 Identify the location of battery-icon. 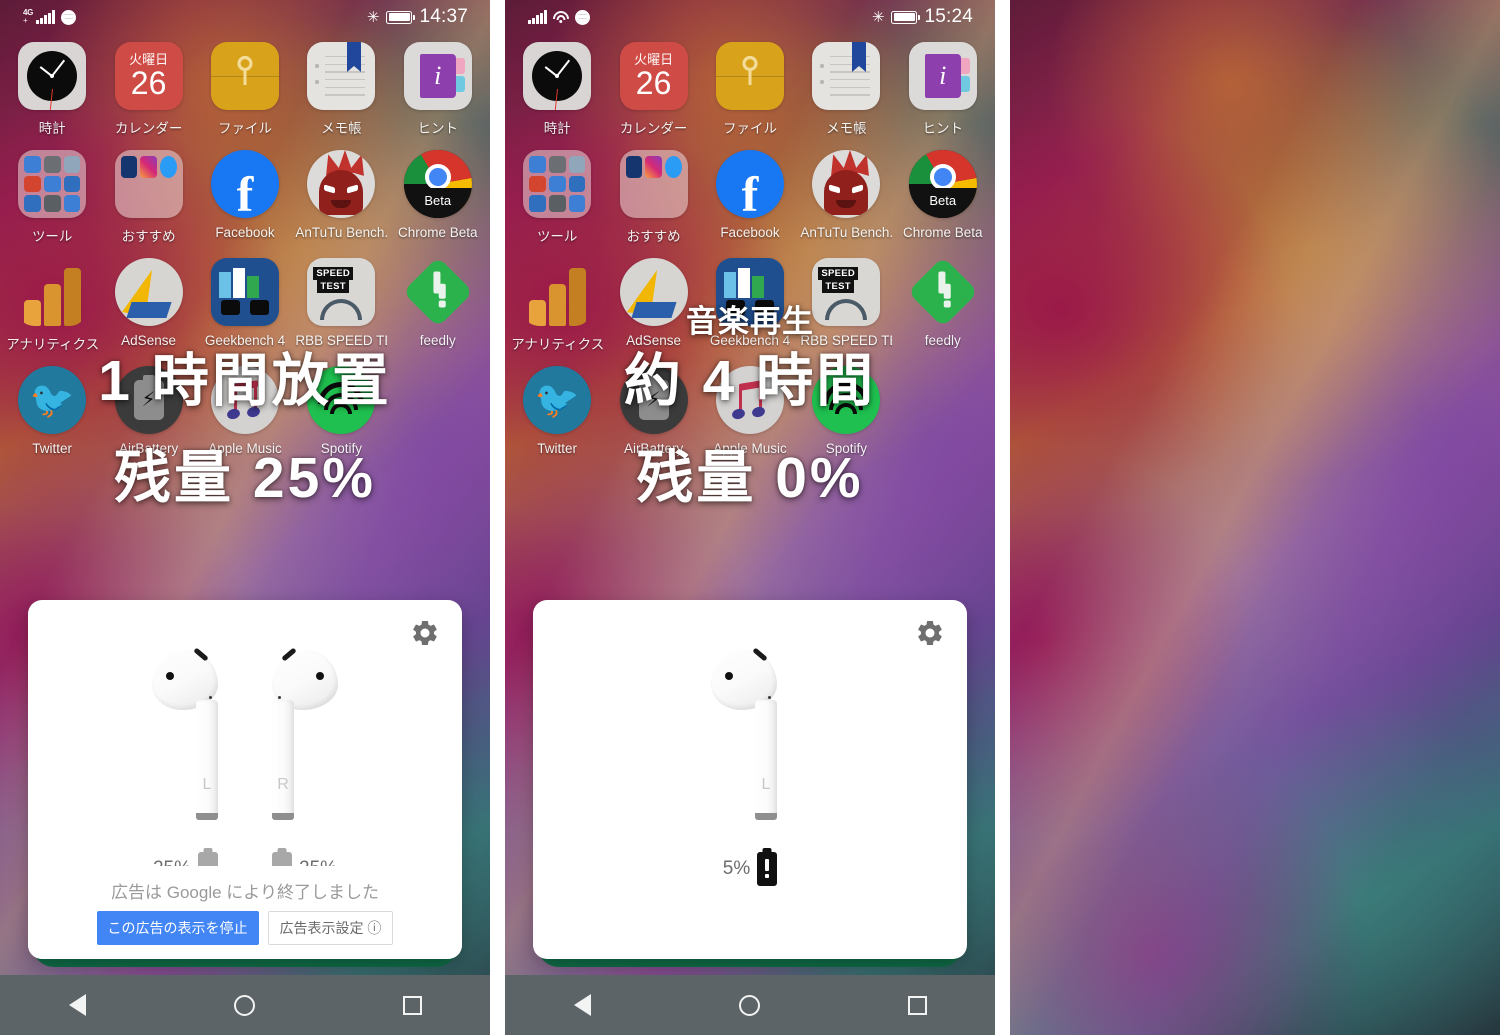
(401, 17).